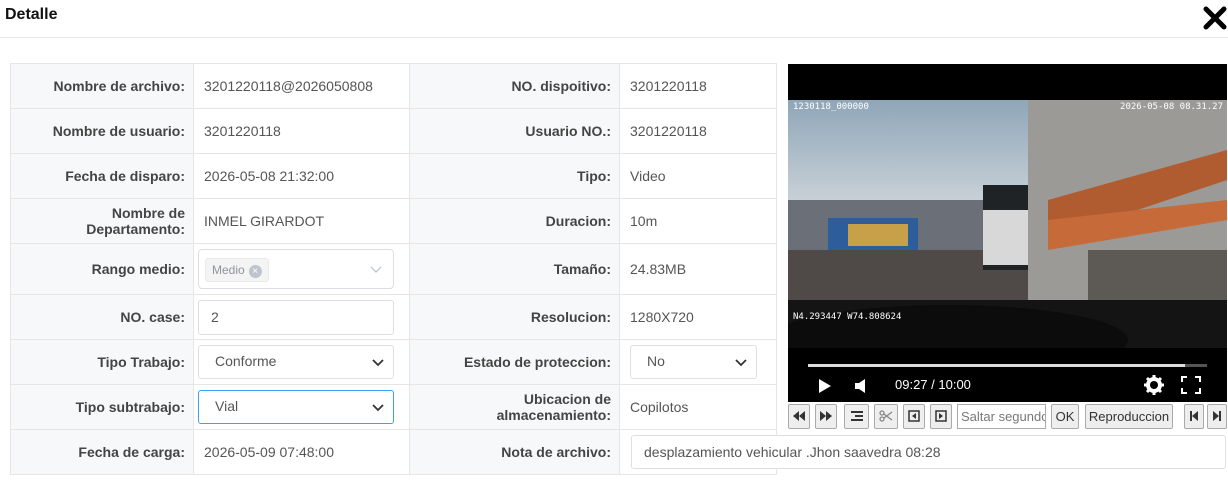  I want to click on label-resolucion: Resolucion:, so click(514, 317).